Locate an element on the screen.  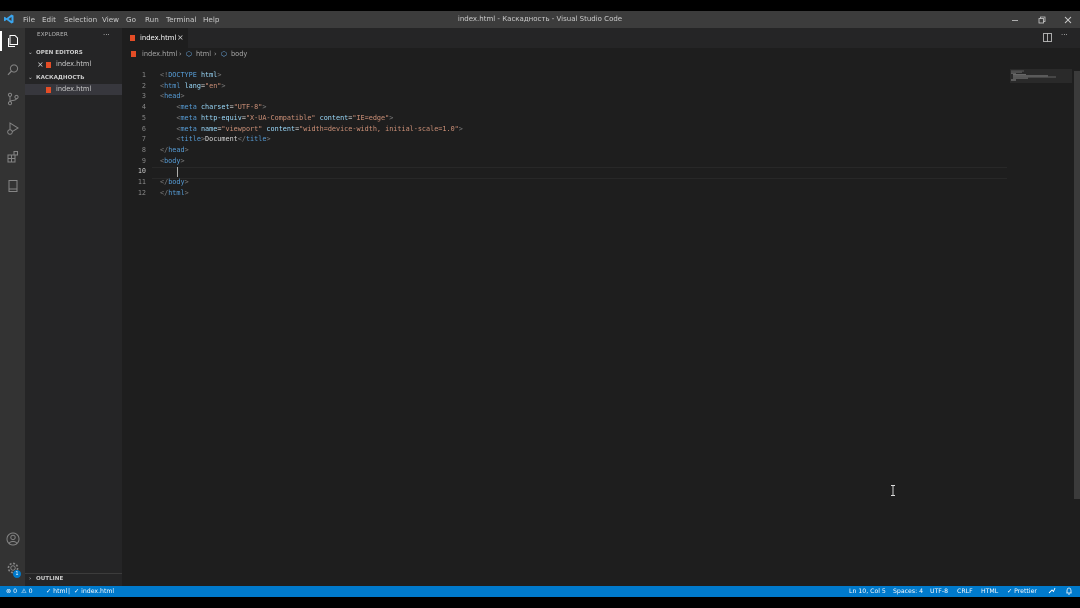
minimap is located at coordinates (1041, 79).